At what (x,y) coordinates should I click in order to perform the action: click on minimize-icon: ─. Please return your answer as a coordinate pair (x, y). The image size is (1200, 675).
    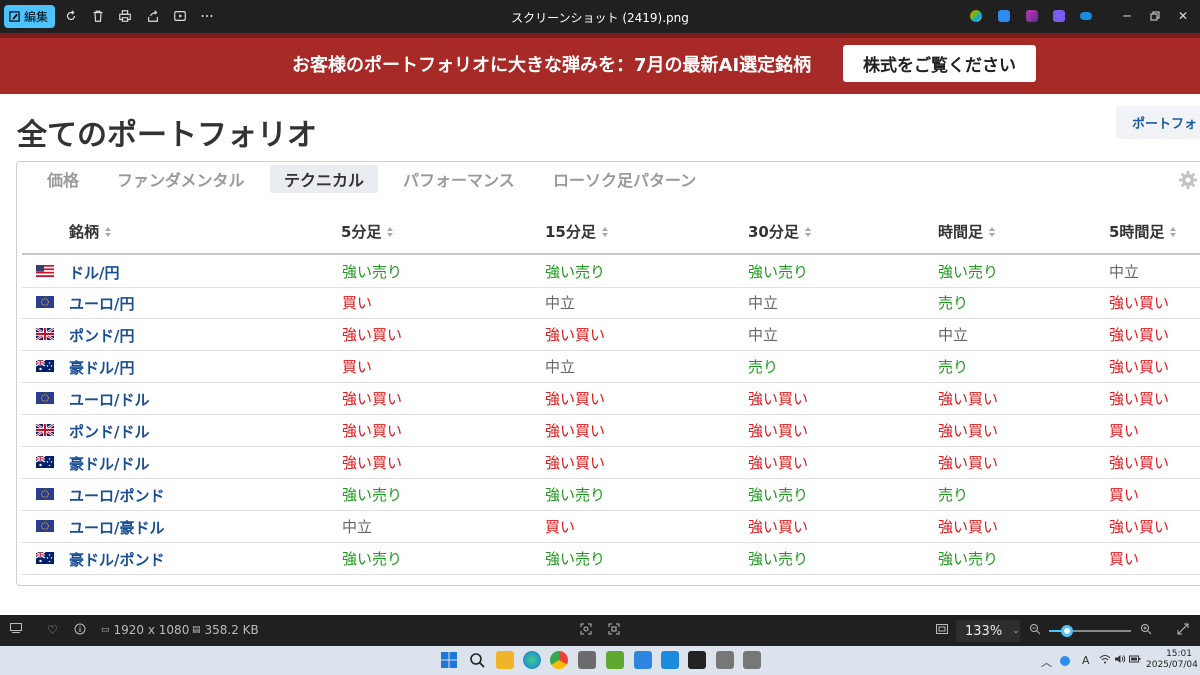
    Looking at the image, I should click on (1127, 16).